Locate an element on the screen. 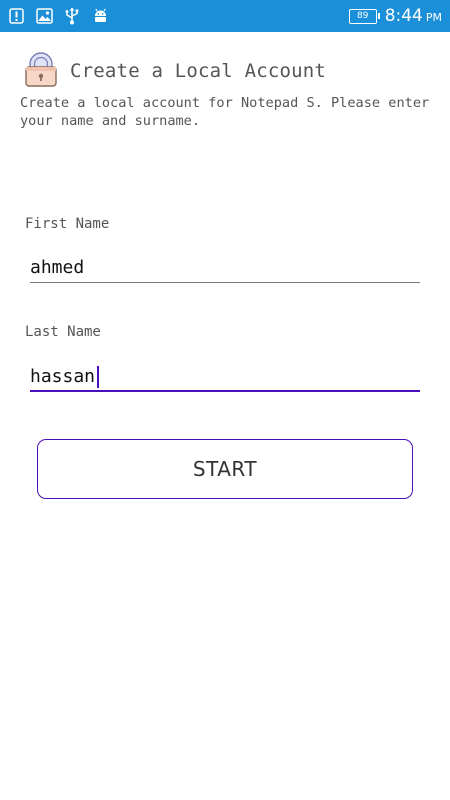 This screenshot has width=450, height=800. header: Create a Local Account is located at coordinates (174, 71).